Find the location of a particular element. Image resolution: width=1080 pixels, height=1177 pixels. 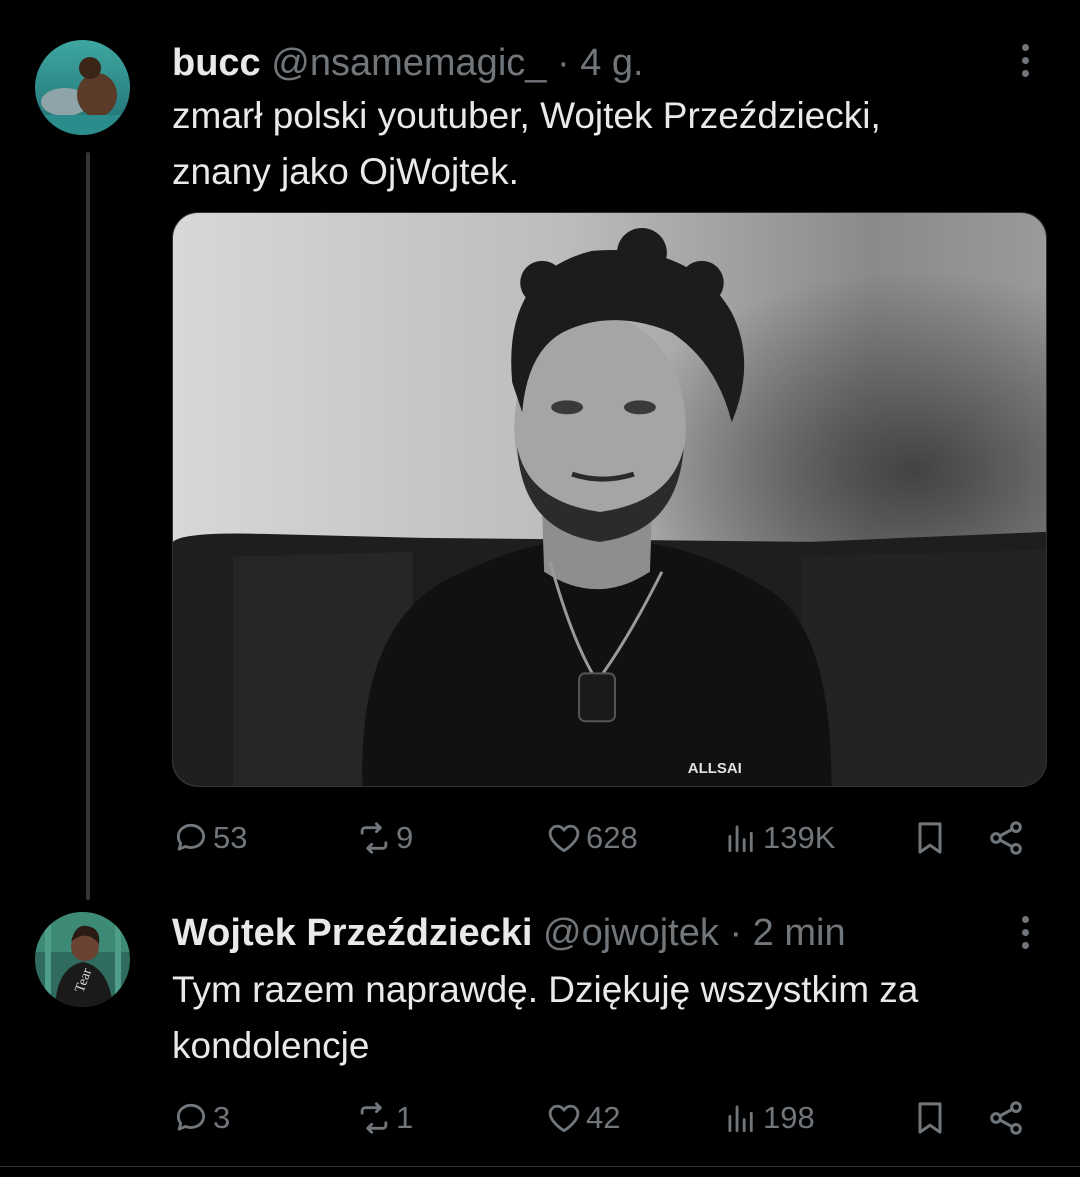

reply-count: 53 is located at coordinates (230, 837).